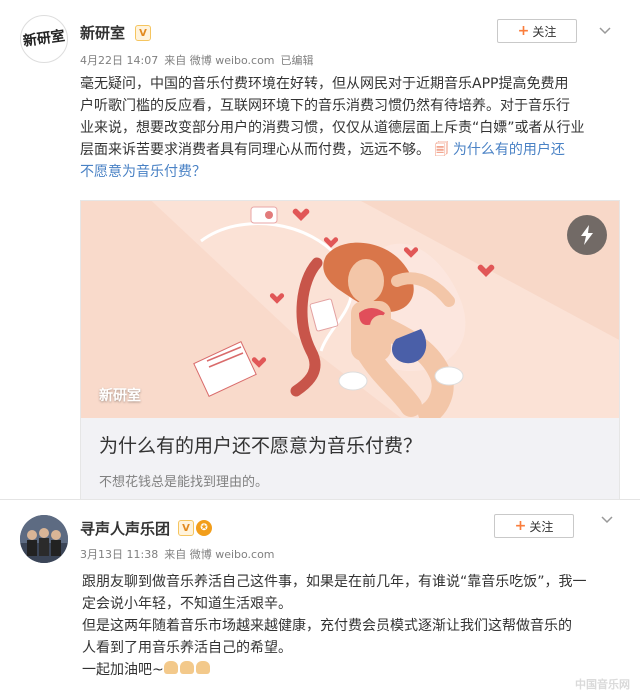 The image size is (640, 698). Describe the element at coordinates (204, 528) in the screenshot. I see `gold-medal-icon: ✪` at that location.